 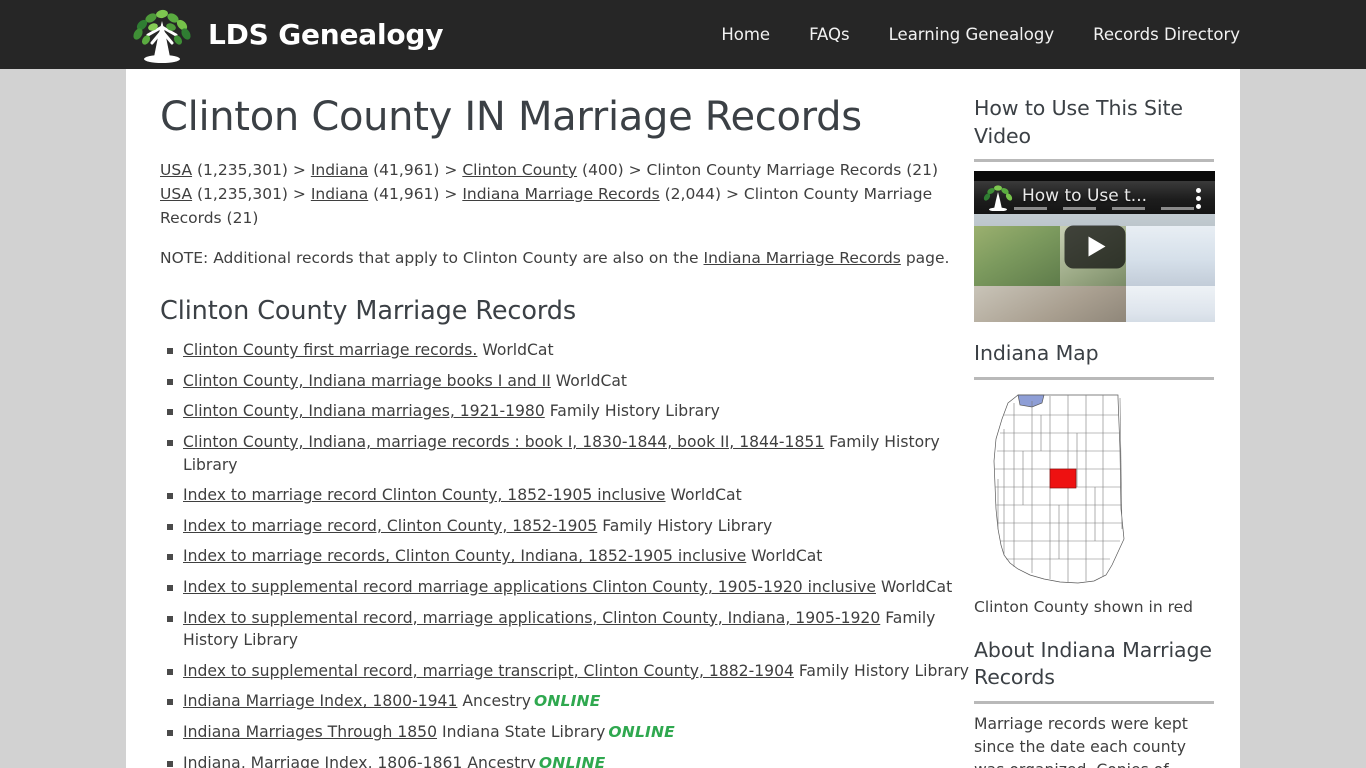 I want to click on map-widget: Indiana Map Clinton County shown in red, so click(x=1094, y=479).